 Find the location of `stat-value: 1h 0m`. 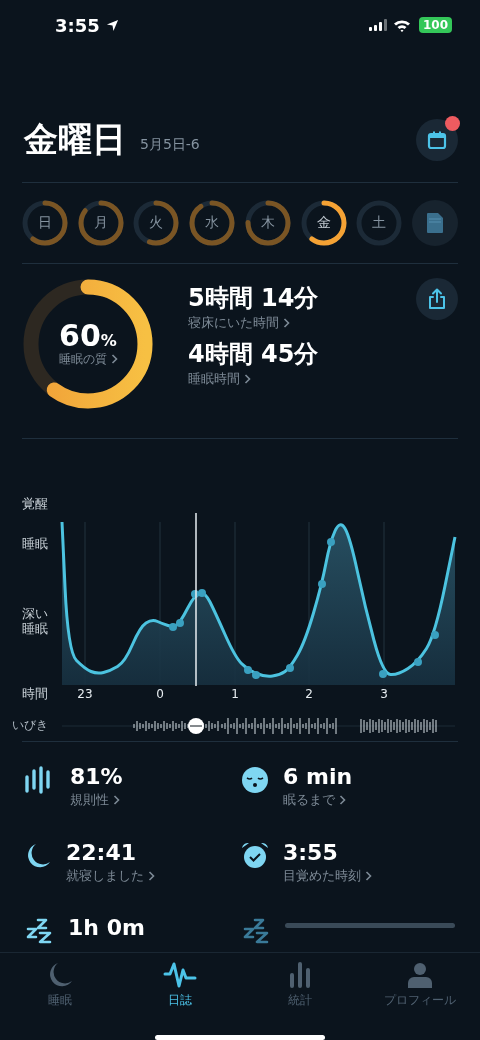

stat-value: 1h 0m is located at coordinates (106, 928).